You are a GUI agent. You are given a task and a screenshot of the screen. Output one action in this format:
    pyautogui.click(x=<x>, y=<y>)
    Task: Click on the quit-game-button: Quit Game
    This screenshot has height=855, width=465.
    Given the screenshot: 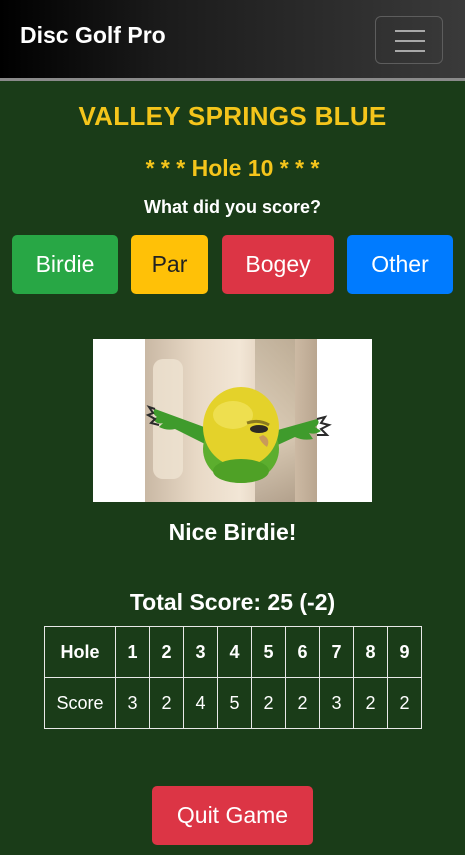 What is the action you would take?
    pyautogui.click(x=232, y=815)
    